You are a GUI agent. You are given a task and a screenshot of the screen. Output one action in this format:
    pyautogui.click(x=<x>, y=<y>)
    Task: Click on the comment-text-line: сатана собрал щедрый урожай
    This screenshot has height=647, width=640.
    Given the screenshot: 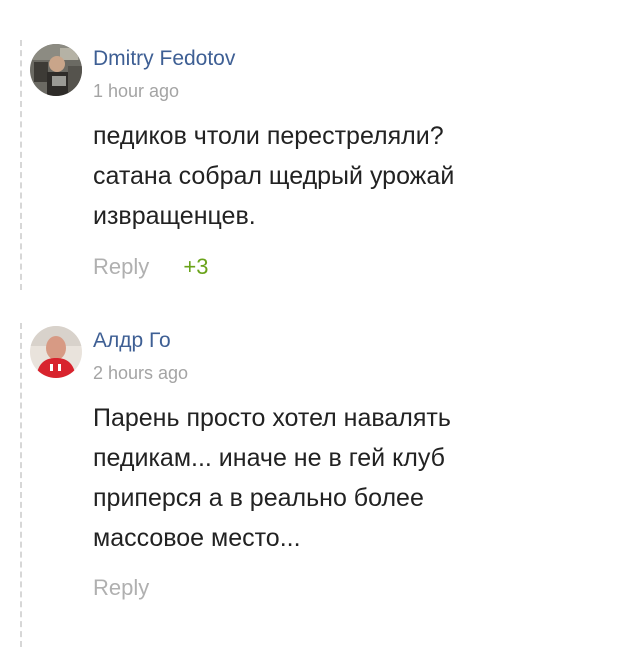 What is the action you would take?
    pyautogui.click(x=274, y=176)
    